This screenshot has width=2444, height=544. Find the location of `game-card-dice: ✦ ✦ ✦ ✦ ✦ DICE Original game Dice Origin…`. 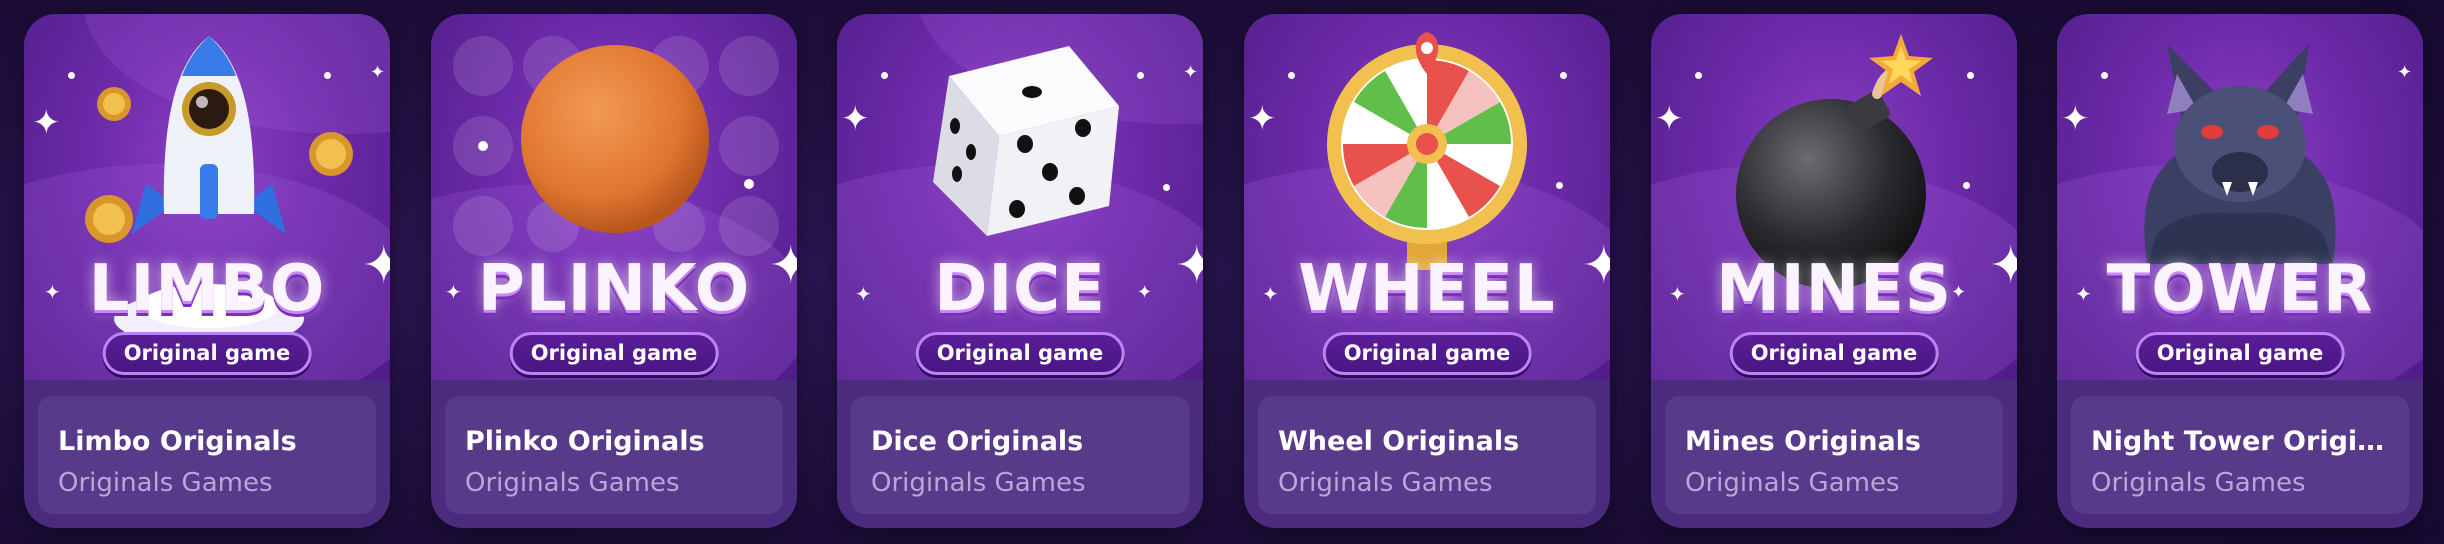

game-card-dice: ✦ ✦ ✦ ✦ ✦ DICE Original game Dice Origin… is located at coordinates (1020, 271).